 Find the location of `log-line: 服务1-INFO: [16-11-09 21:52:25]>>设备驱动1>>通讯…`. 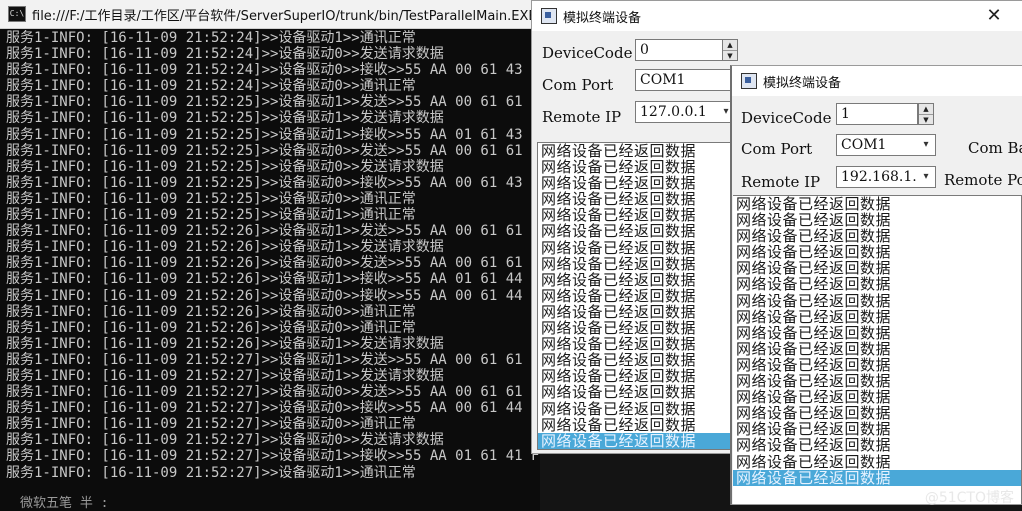

log-line: 服务1-INFO: [16-11-09 21:52:25]>>设备驱动1>>通讯… is located at coordinates (211, 215).